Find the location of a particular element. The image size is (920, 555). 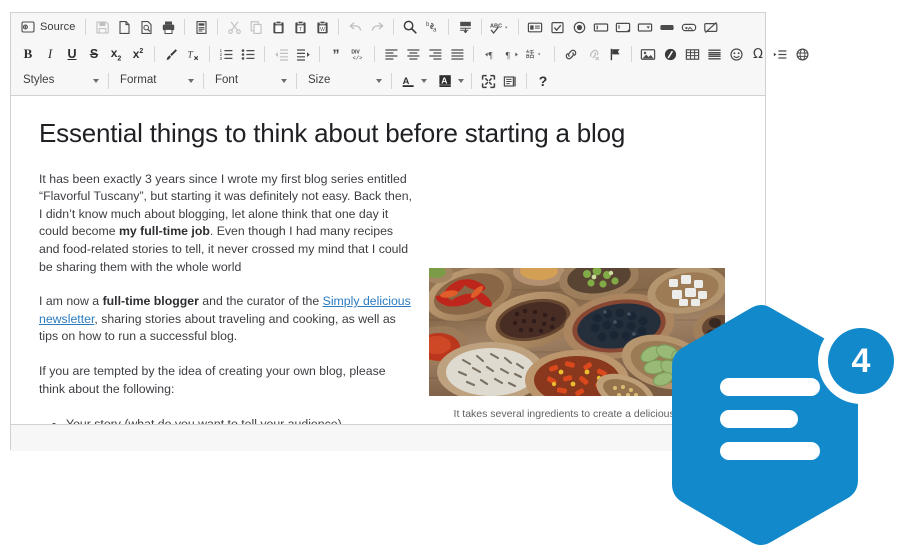

form-icon is located at coordinates (535, 27).